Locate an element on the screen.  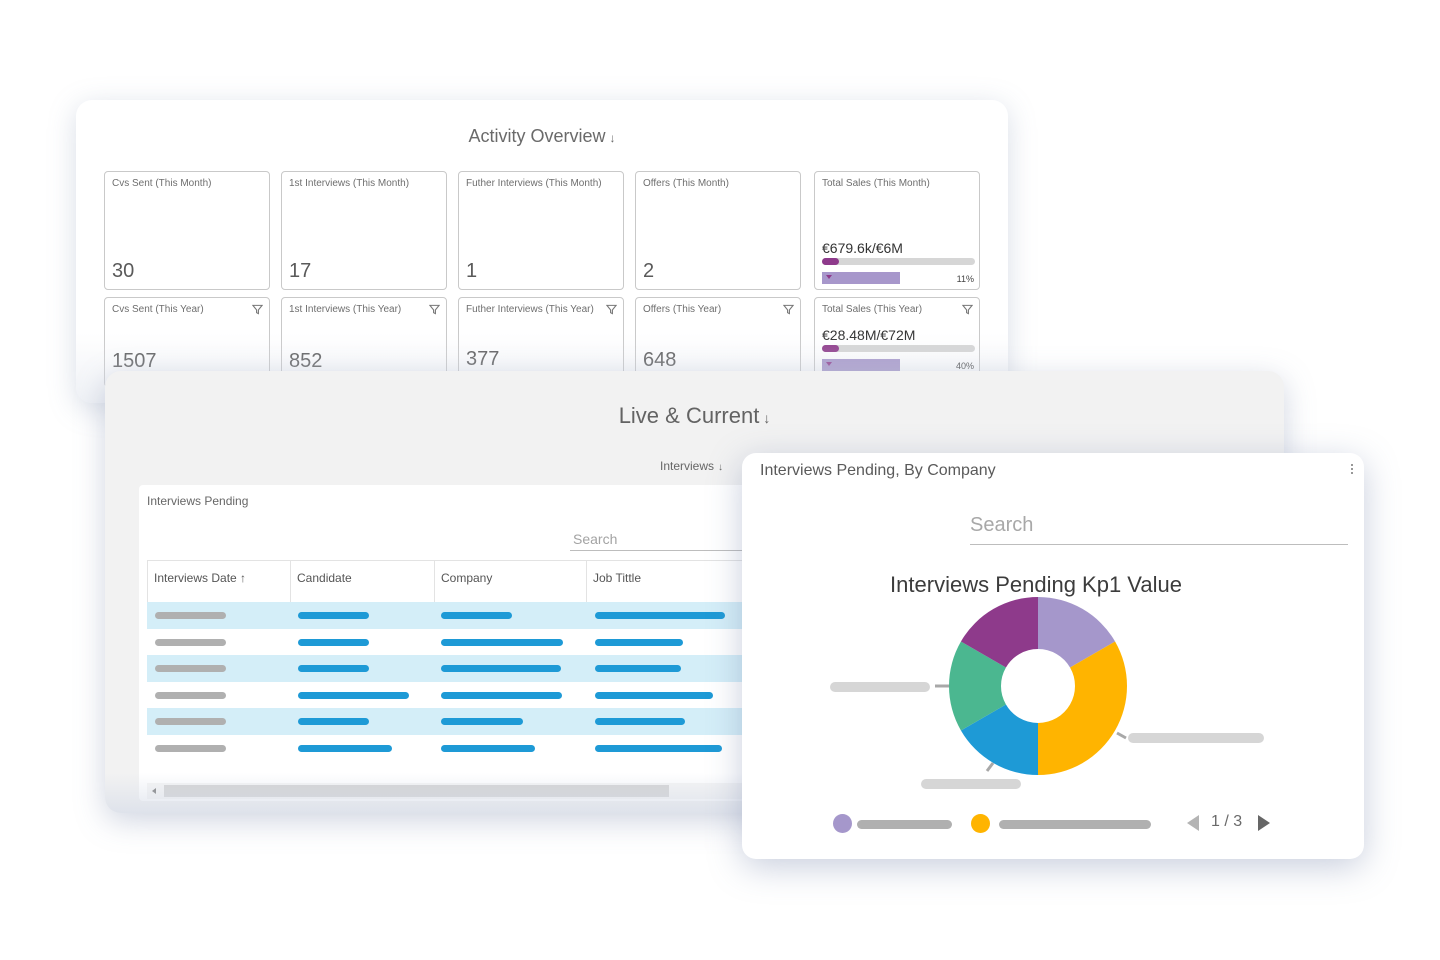
table-search-input is located at coordinates (670, 539).